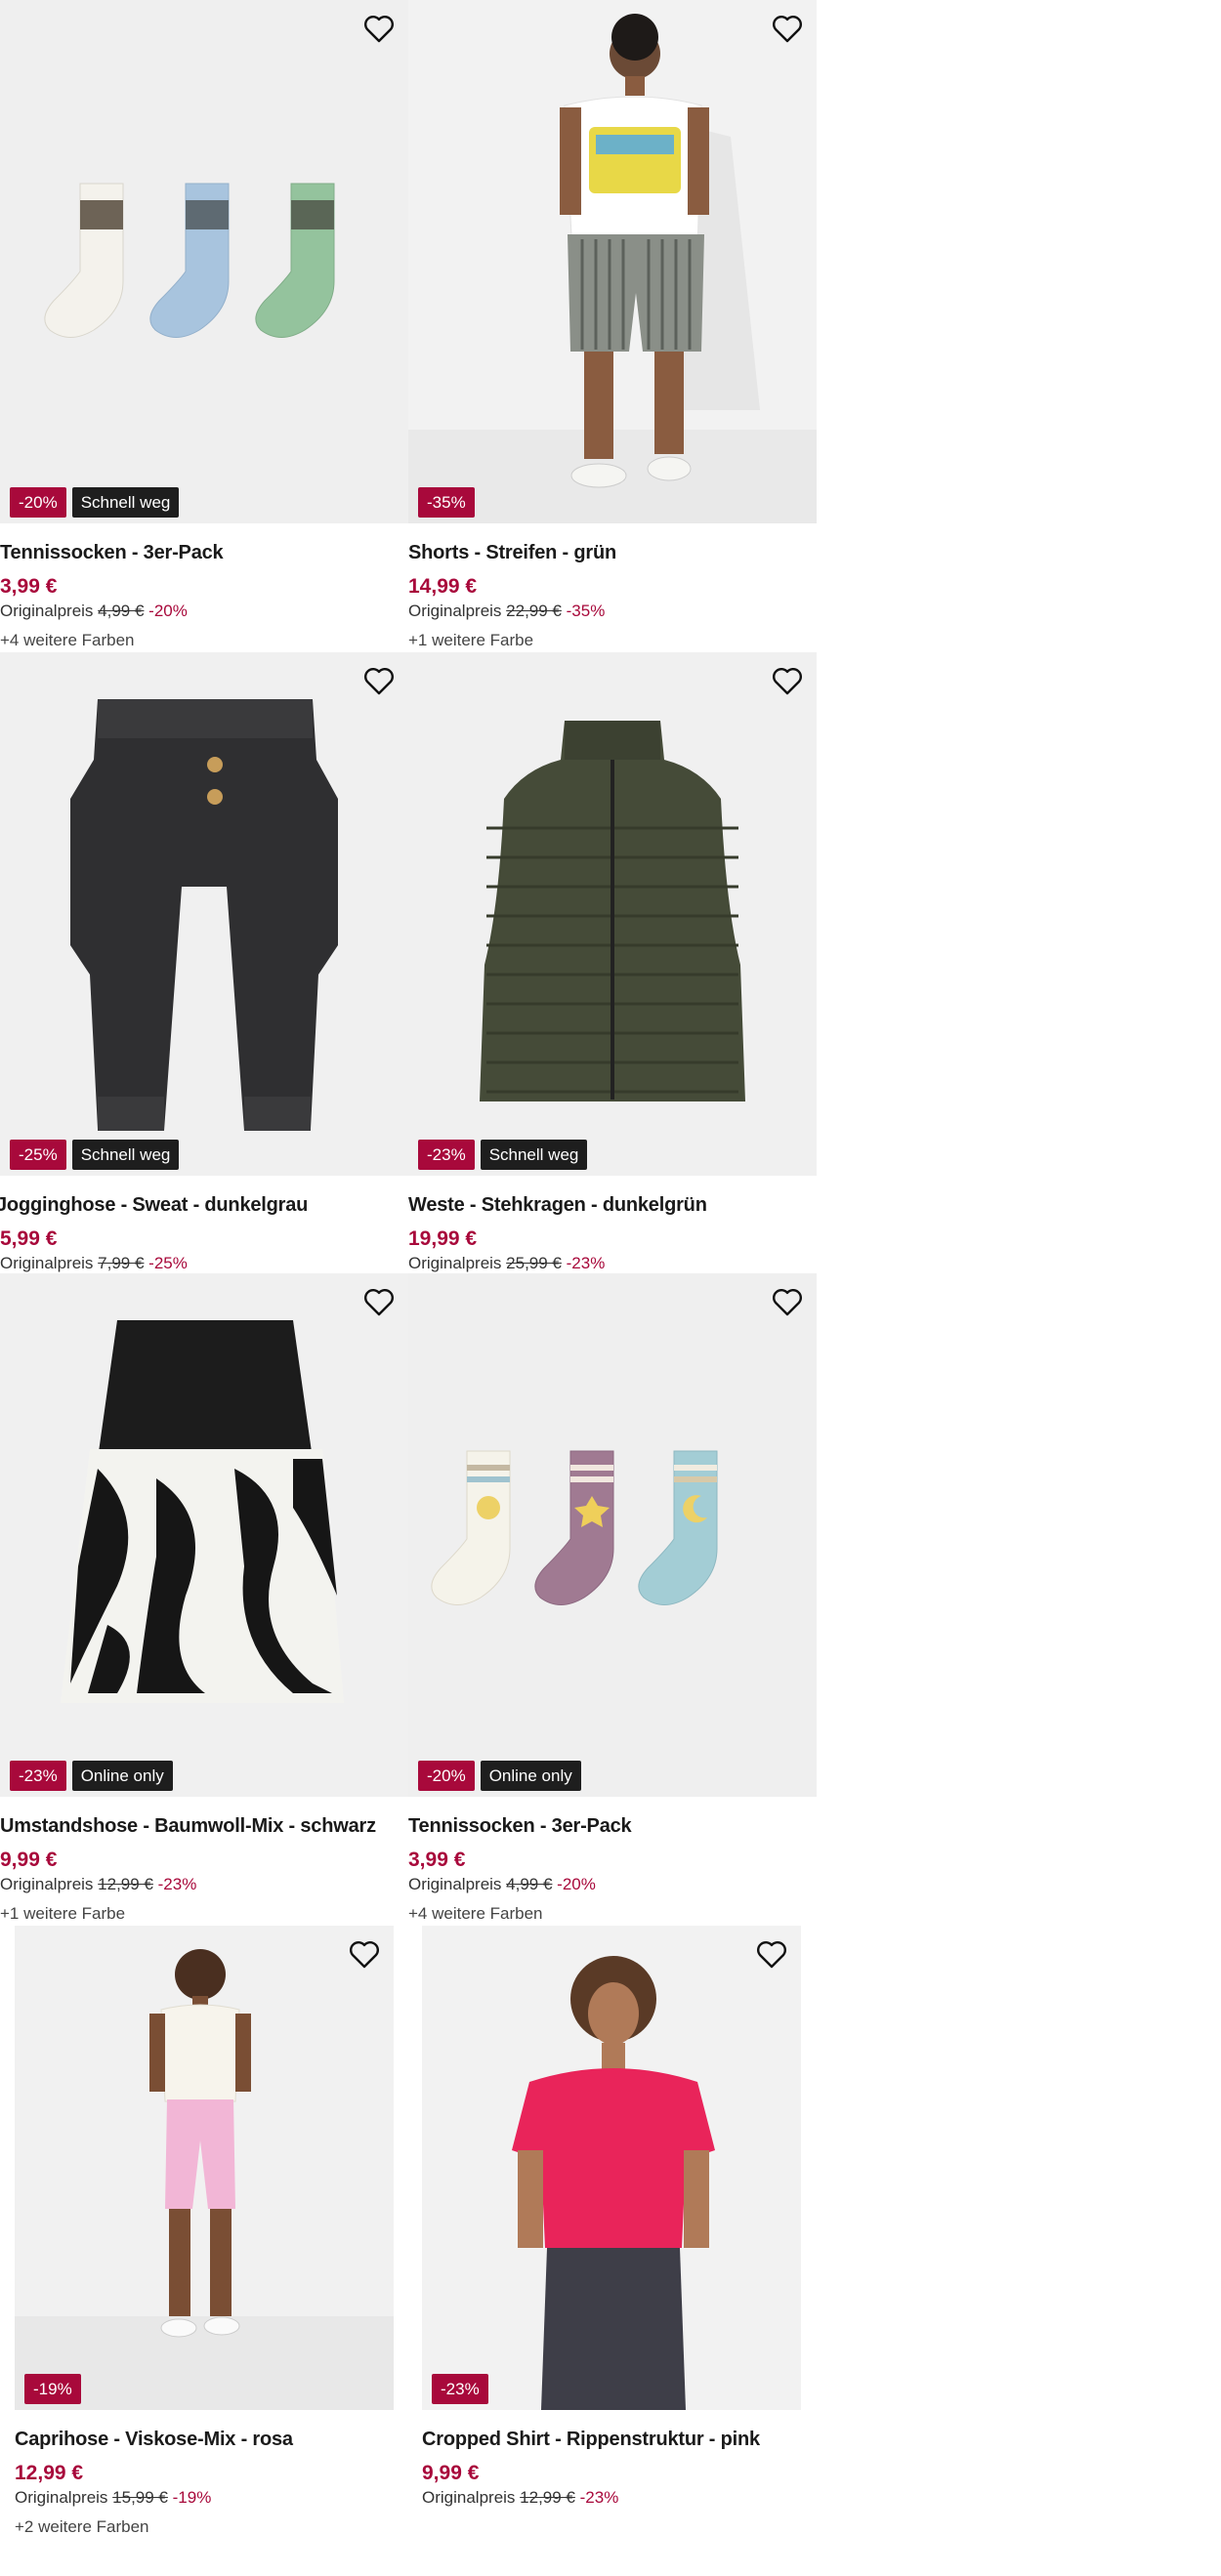 The image size is (1221, 2576). I want to click on original-price: 15,99 €, so click(140, 2498).